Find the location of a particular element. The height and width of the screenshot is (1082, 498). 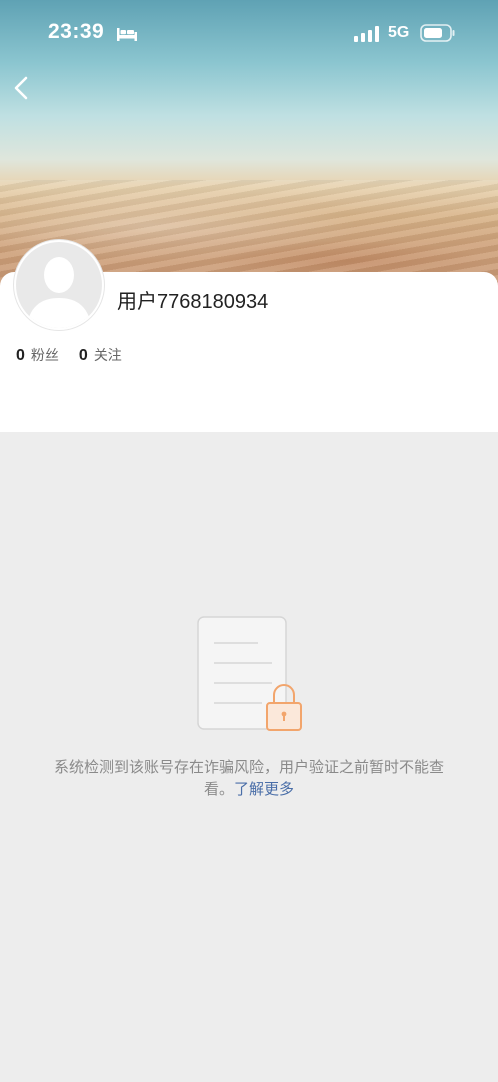

bed-icon is located at coordinates (127, 36).